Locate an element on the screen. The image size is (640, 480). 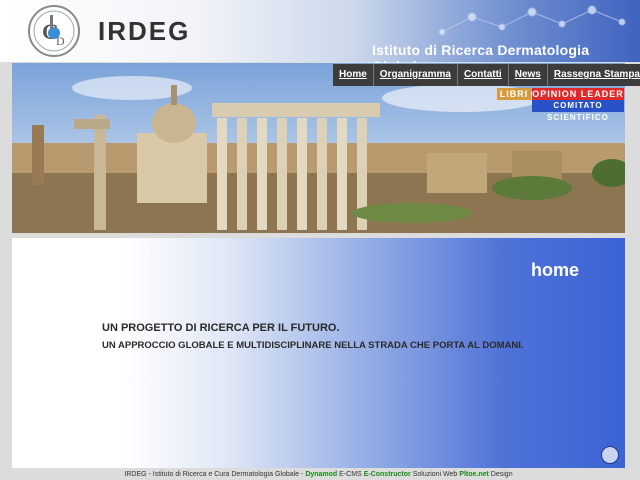
nav-contatti: Contatti is located at coordinates (483, 75).